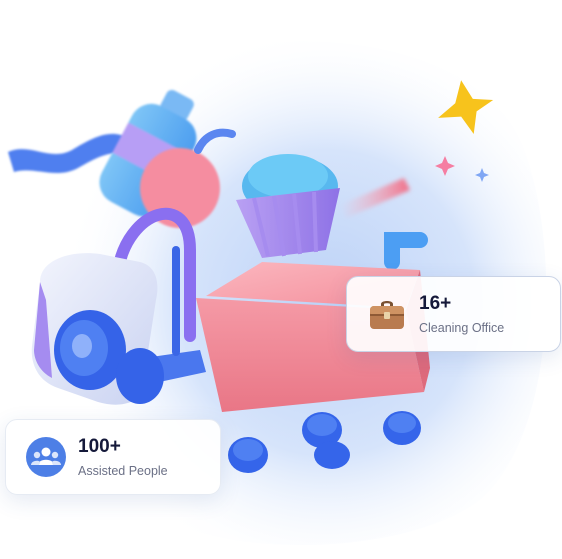 The height and width of the screenshot is (559, 562). I want to click on people-count: 100+, so click(99, 446).